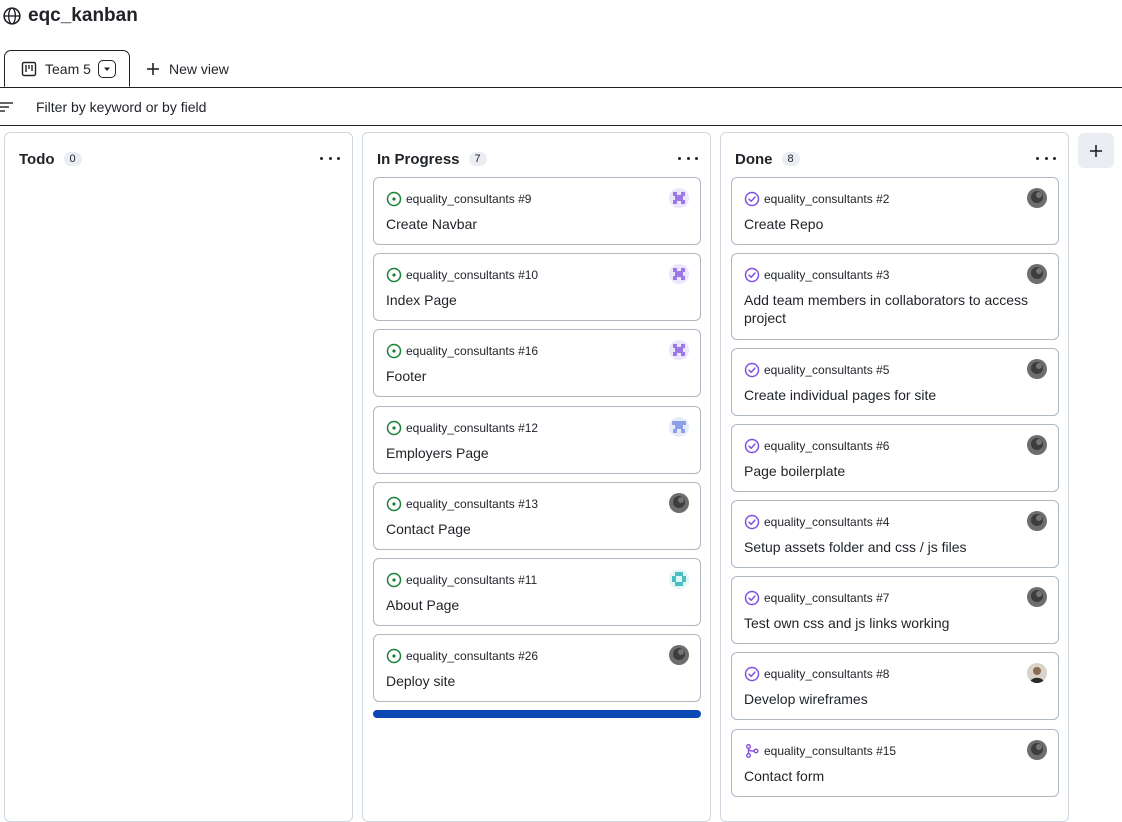 This screenshot has height=822, width=1122. What do you see at coordinates (533, 453) in the screenshot?
I see `card-title: Employers Page` at bounding box center [533, 453].